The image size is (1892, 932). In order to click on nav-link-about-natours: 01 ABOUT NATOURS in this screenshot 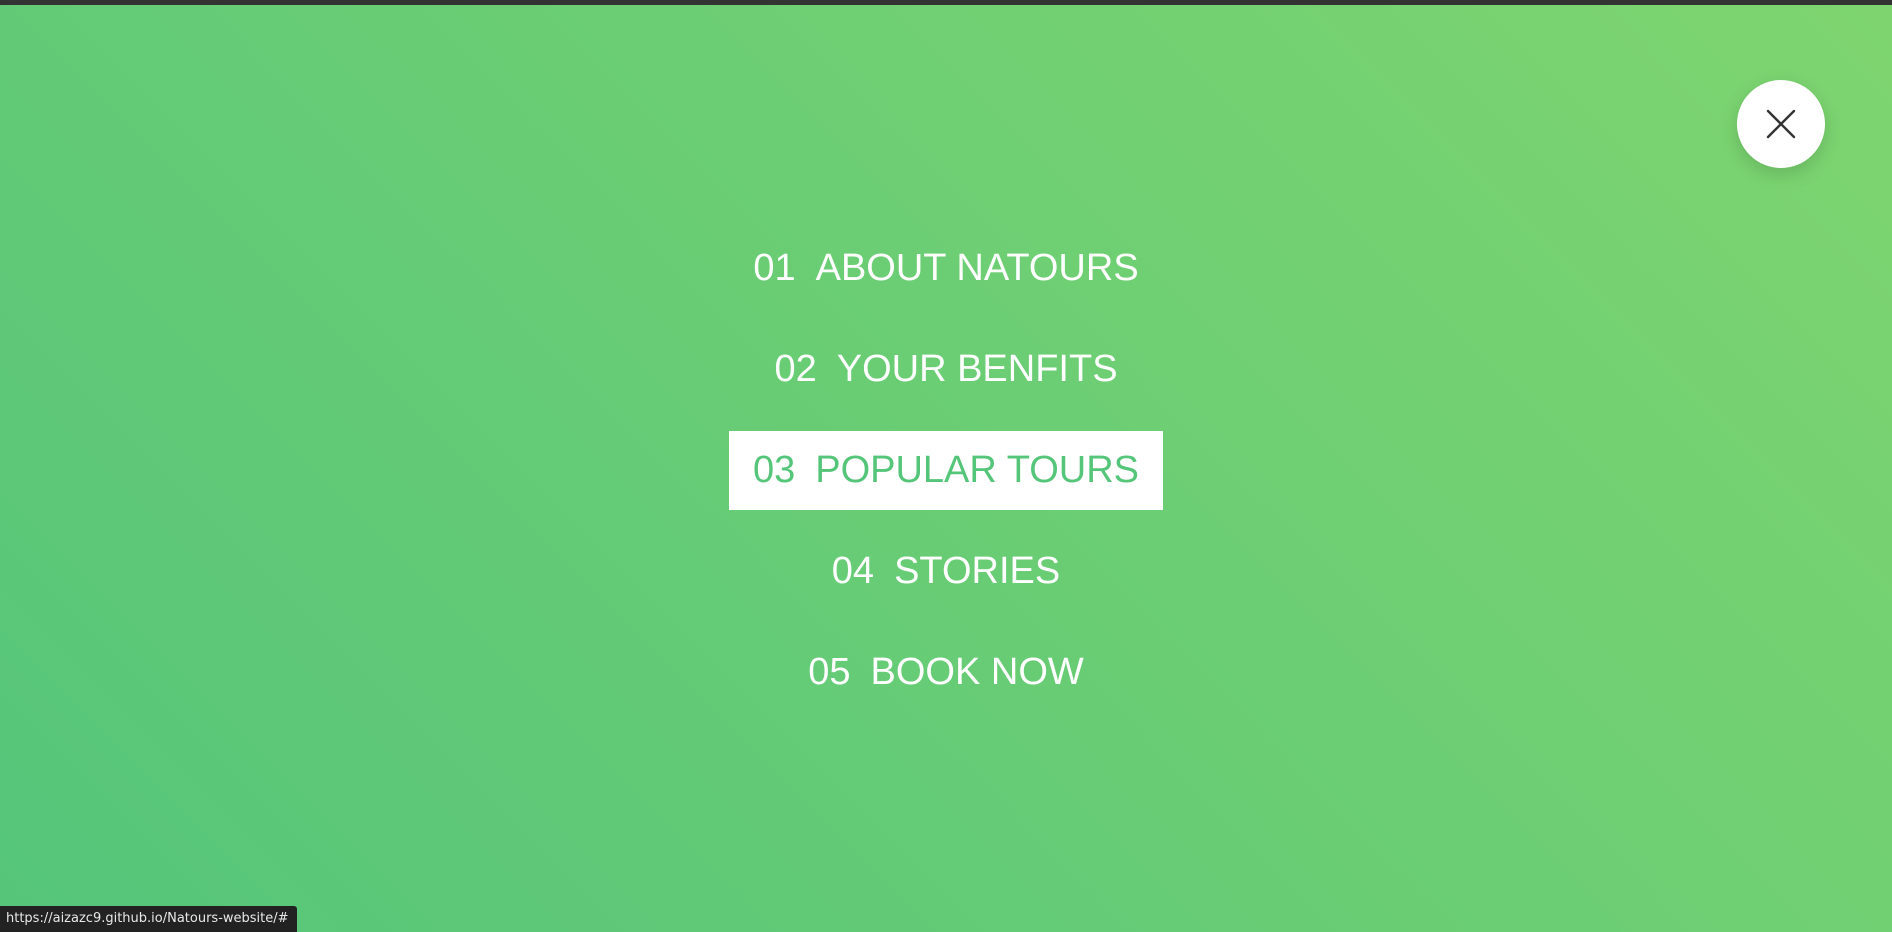, I will do `click(945, 268)`.